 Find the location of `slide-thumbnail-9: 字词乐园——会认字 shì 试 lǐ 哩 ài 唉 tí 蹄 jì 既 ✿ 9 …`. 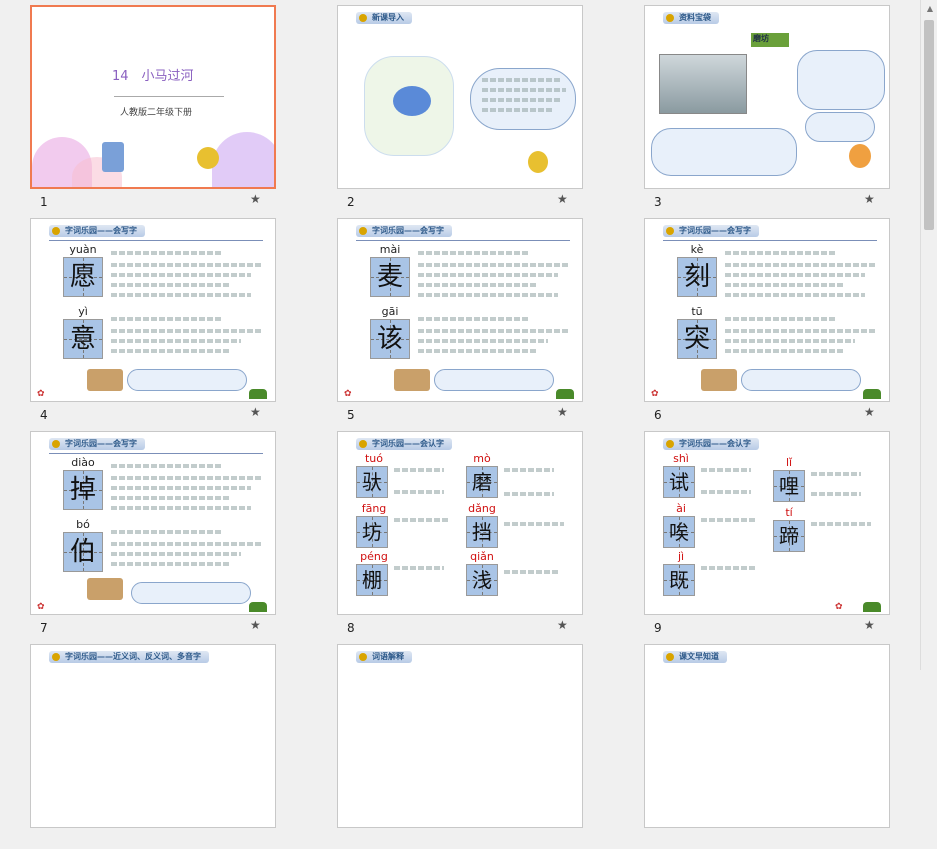

slide-thumbnail-9: 字词乐园——会认字 shì 试 lǐ 哩 ài 唉 tí 蹄 jì 既 ✿ 9 … is located at coordinates (767, 531).